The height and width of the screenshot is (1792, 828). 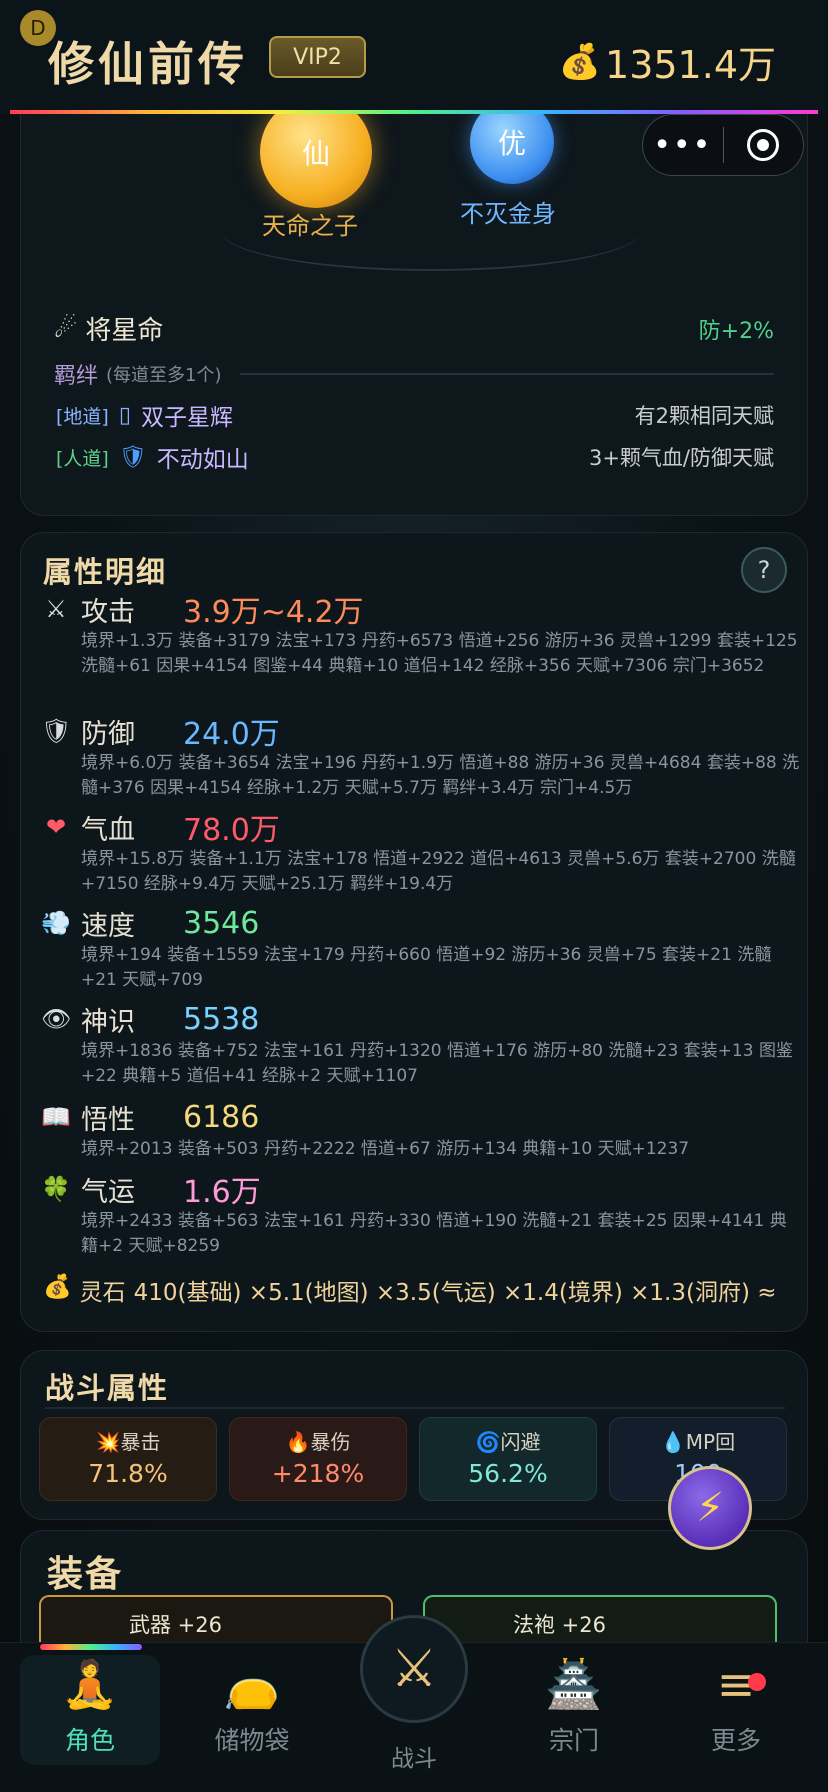 What do you see at coordinates (520, 1442) in the screenshot?
I see `stat-label: 闪避` at bounding box center [520, 1442].